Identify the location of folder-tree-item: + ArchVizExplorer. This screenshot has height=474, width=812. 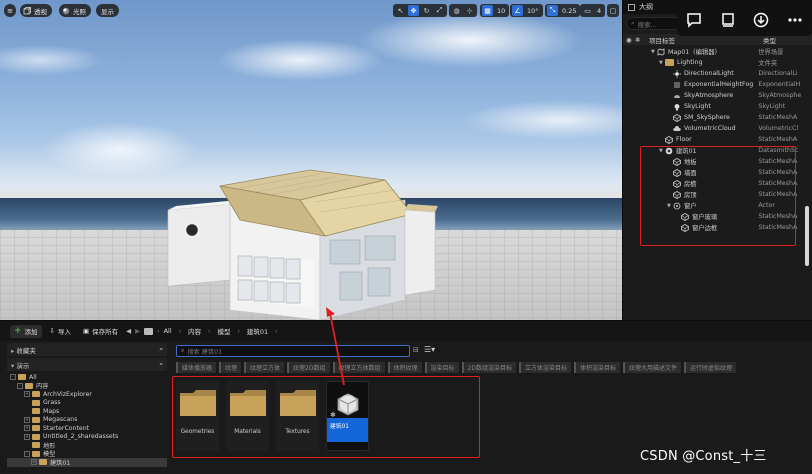
(87, 394).